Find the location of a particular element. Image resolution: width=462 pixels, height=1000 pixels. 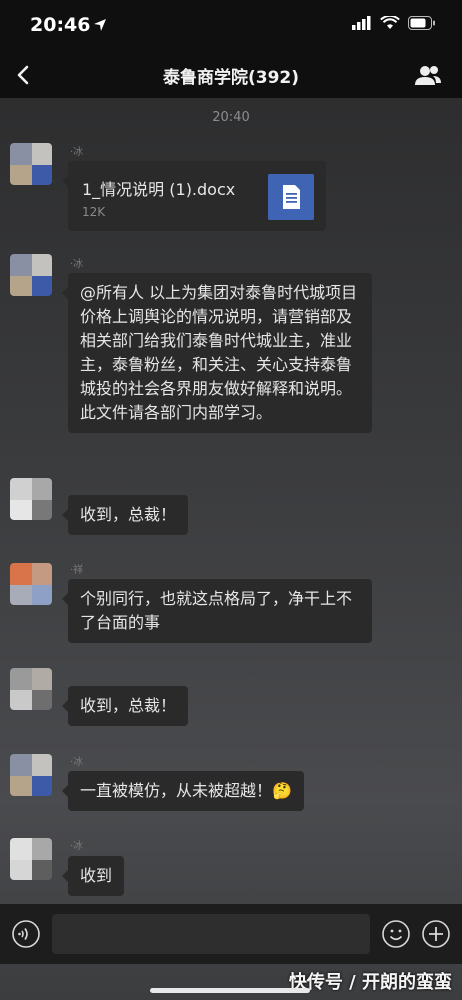

chat-header: 泰鲁商学院(392) is located at coordinates (231, 75).